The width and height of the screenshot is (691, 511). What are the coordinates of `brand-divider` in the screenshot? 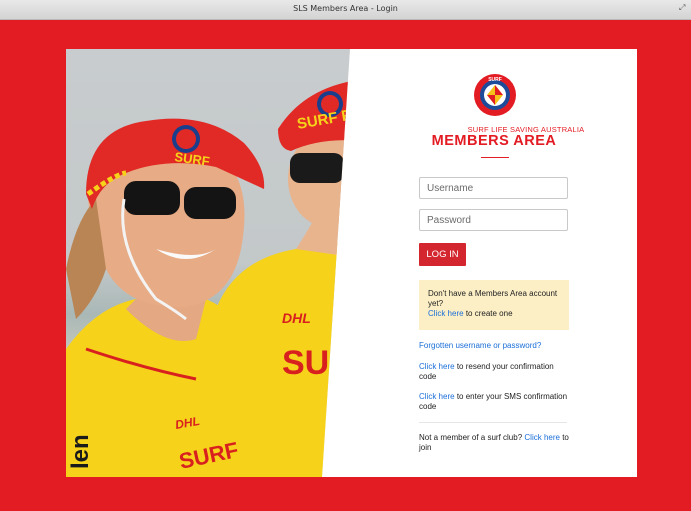 It's located at (495, 157).